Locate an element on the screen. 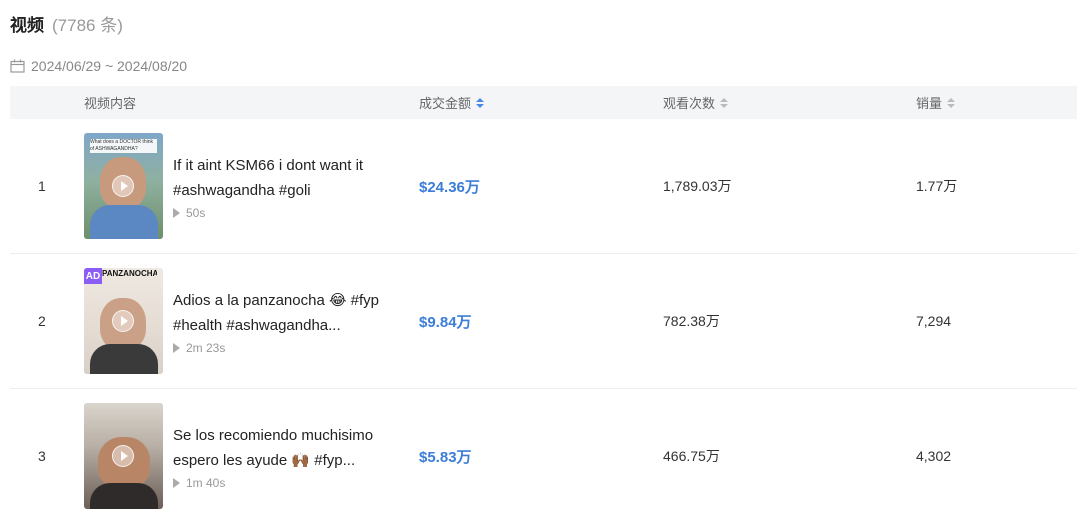 Image resolution: width=1080 pixels, height=521 pixels. calendar-icon is located at coordinates (17, 66).